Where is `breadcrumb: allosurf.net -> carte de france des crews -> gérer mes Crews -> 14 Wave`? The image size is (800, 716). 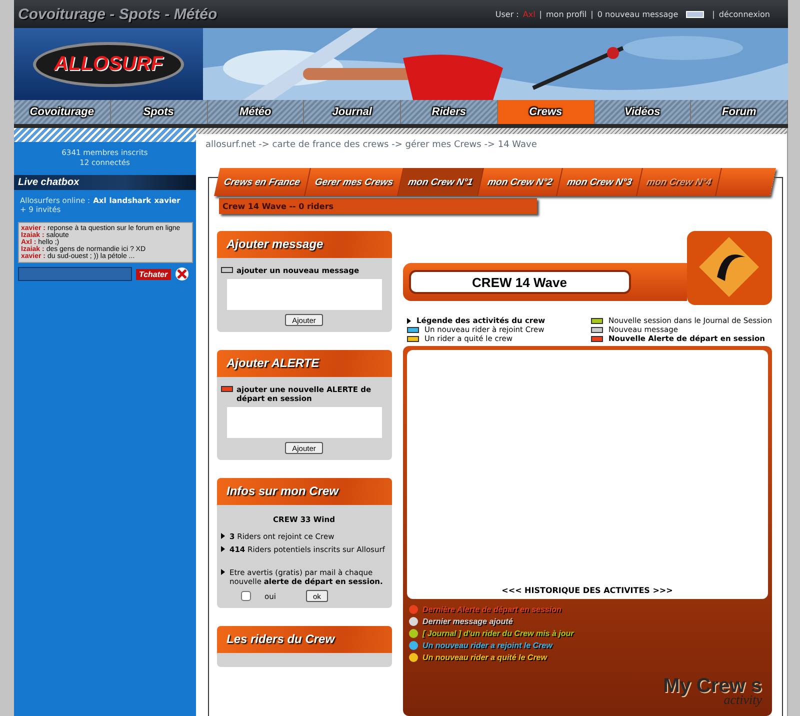
breadcrumb: allosurf.net -> carte de france des crews -> gérer mes Crews -> 14 Wave is located at coordinates (371, 144).